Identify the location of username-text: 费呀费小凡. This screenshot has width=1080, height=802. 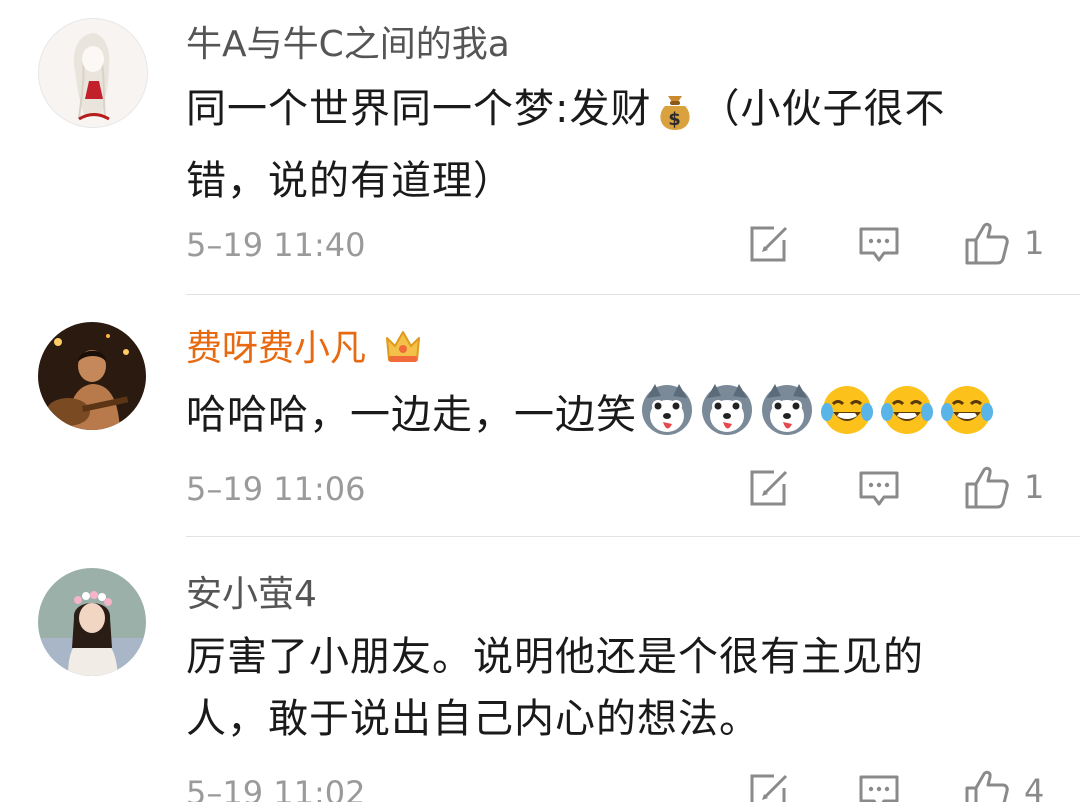
(276, 348).